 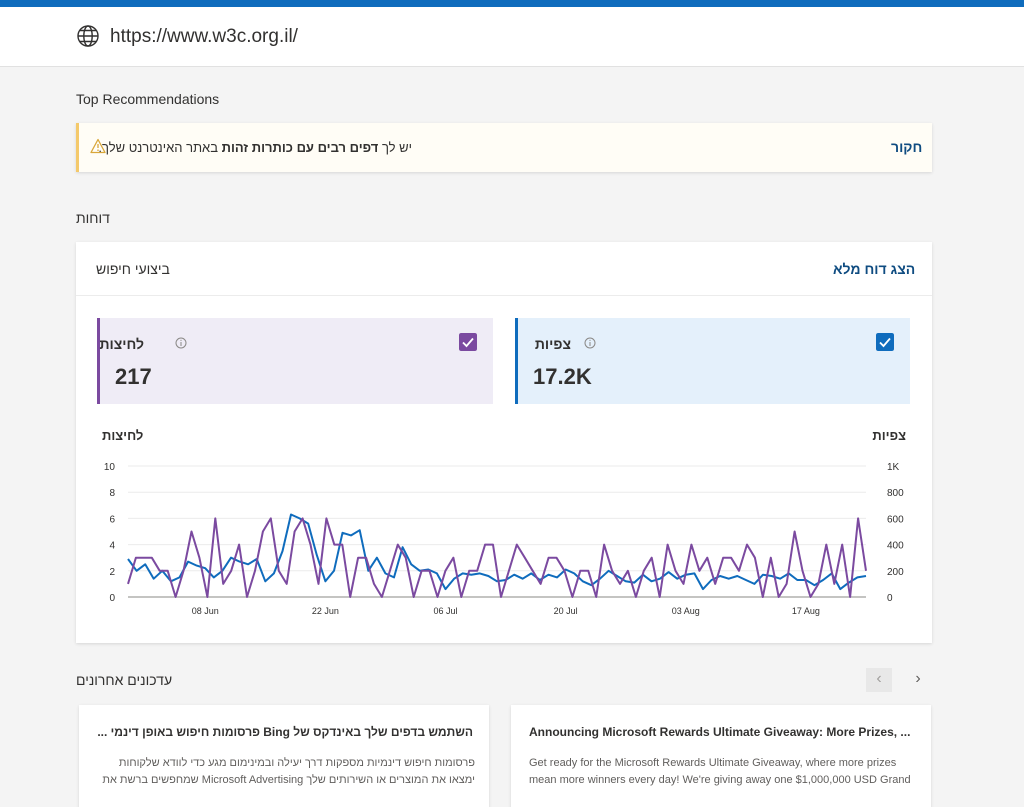 What do you see at coordinates (890, 598) in the screenshot?
I see `right-tick-label: 0` at bounding box center [890, 598].